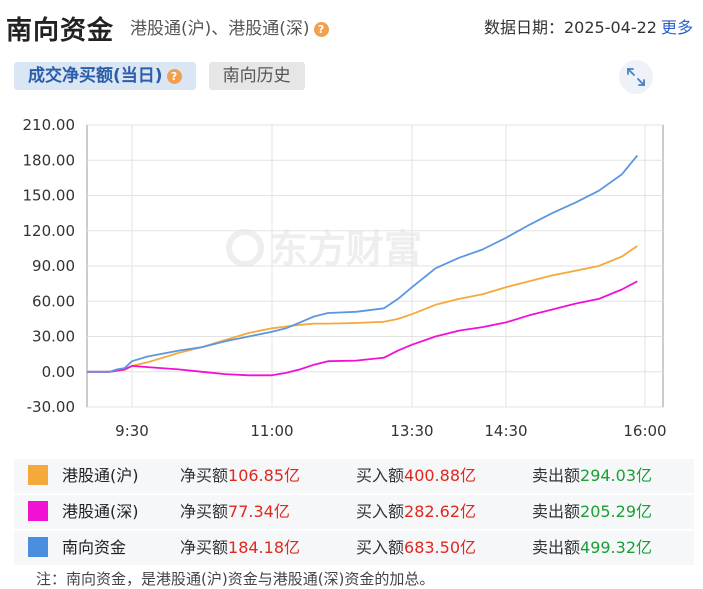  What do you see at coordinates (354, 548) in the screenshot?
I see `legend-row-total: 南向资金 净买额184.18亿 买入额683.50亿 卖出额499.32亿` at bounding box center [354, 548].